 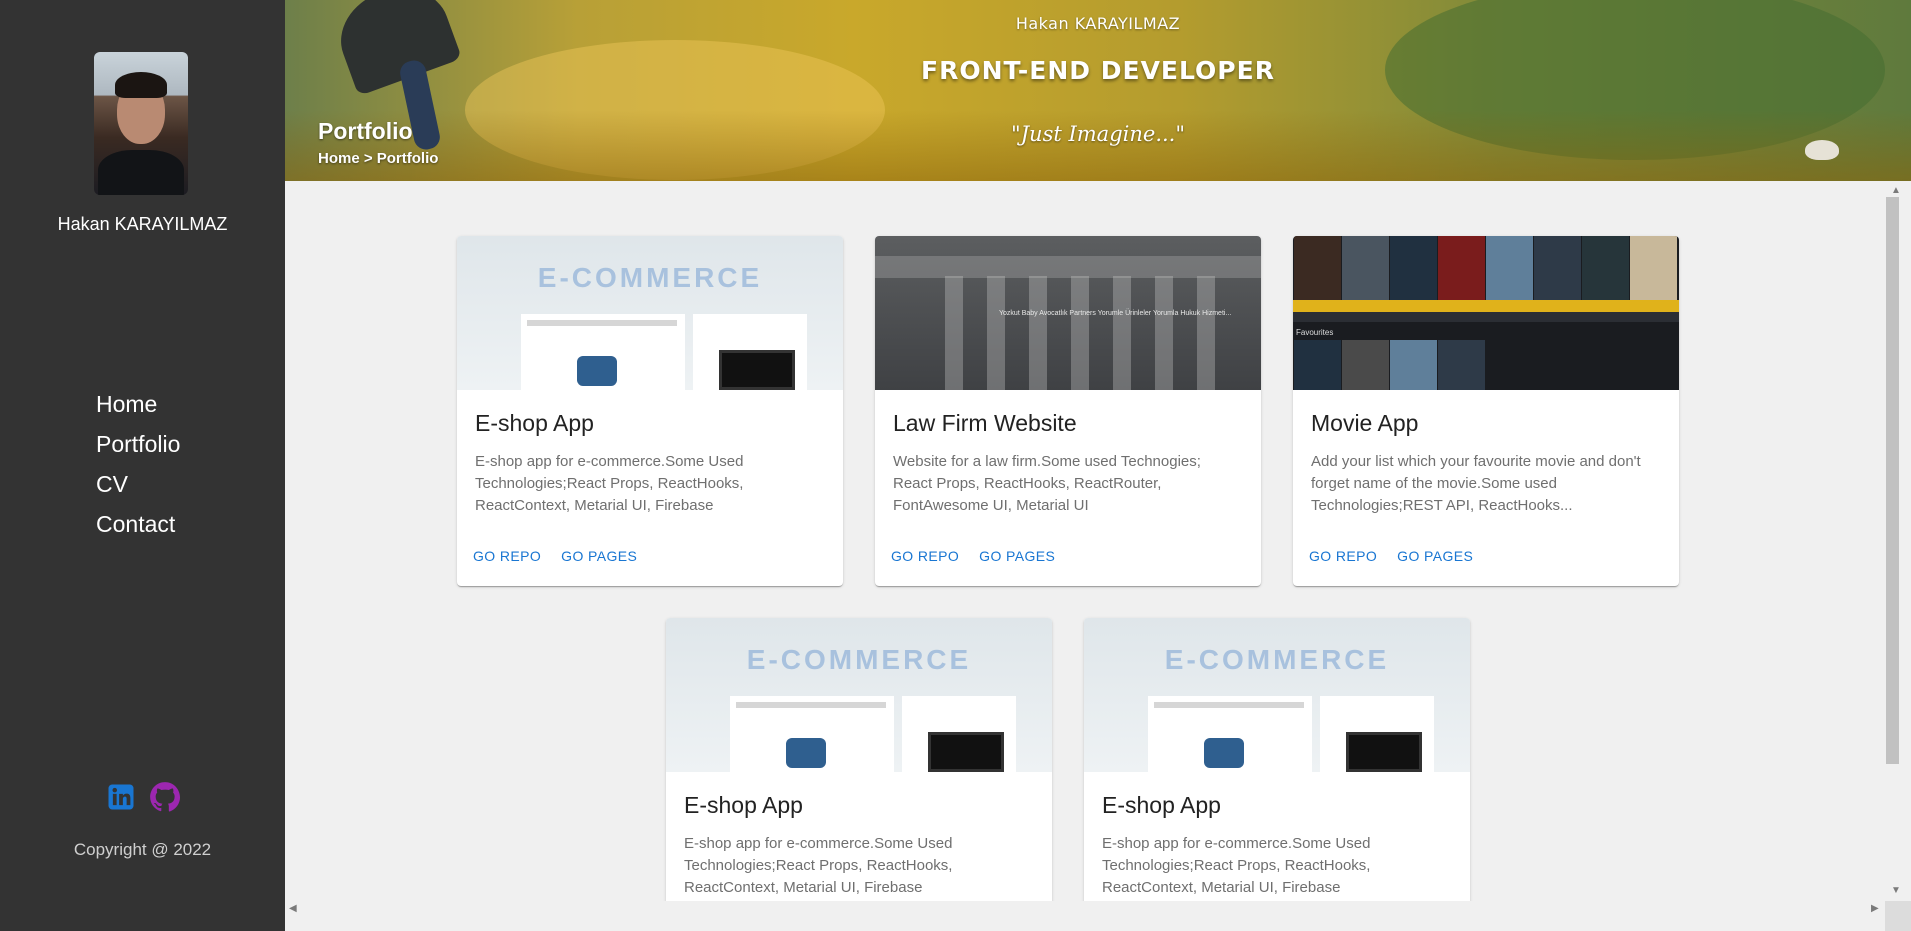 What do you see at coordinates (1896, 890) in the screenshot?
I see `scroll-down-icon: ▼` at bounding box center [1896, 890].